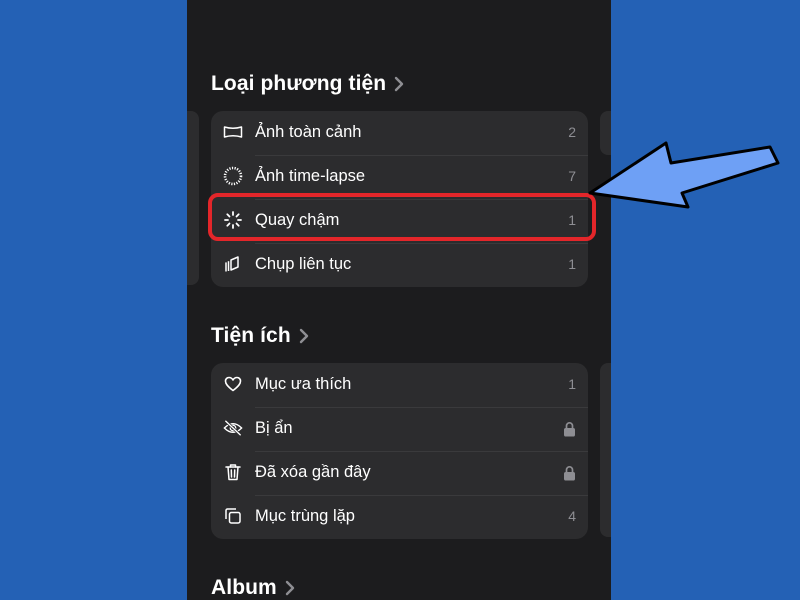  Describe the element at coordinates (244, 587) in the screenshot. I see `section-title-album: Album` at that location.